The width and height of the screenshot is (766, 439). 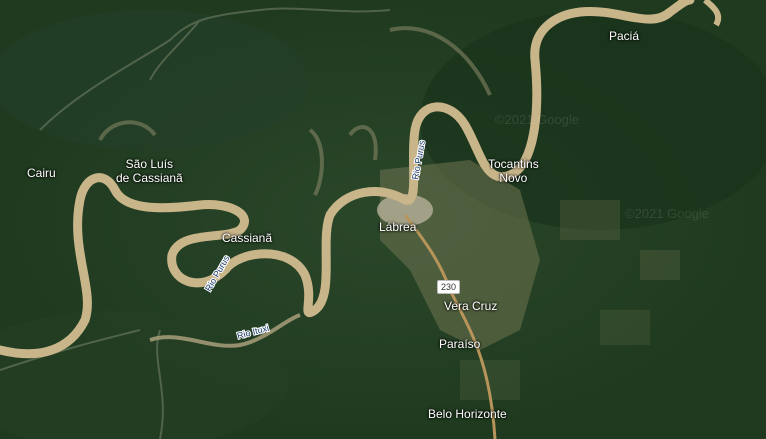 What do you see at coordinates (624, 36) in the screenshot?
I see `place-label-pacia: Paciá` at bounding box center [624, 36].